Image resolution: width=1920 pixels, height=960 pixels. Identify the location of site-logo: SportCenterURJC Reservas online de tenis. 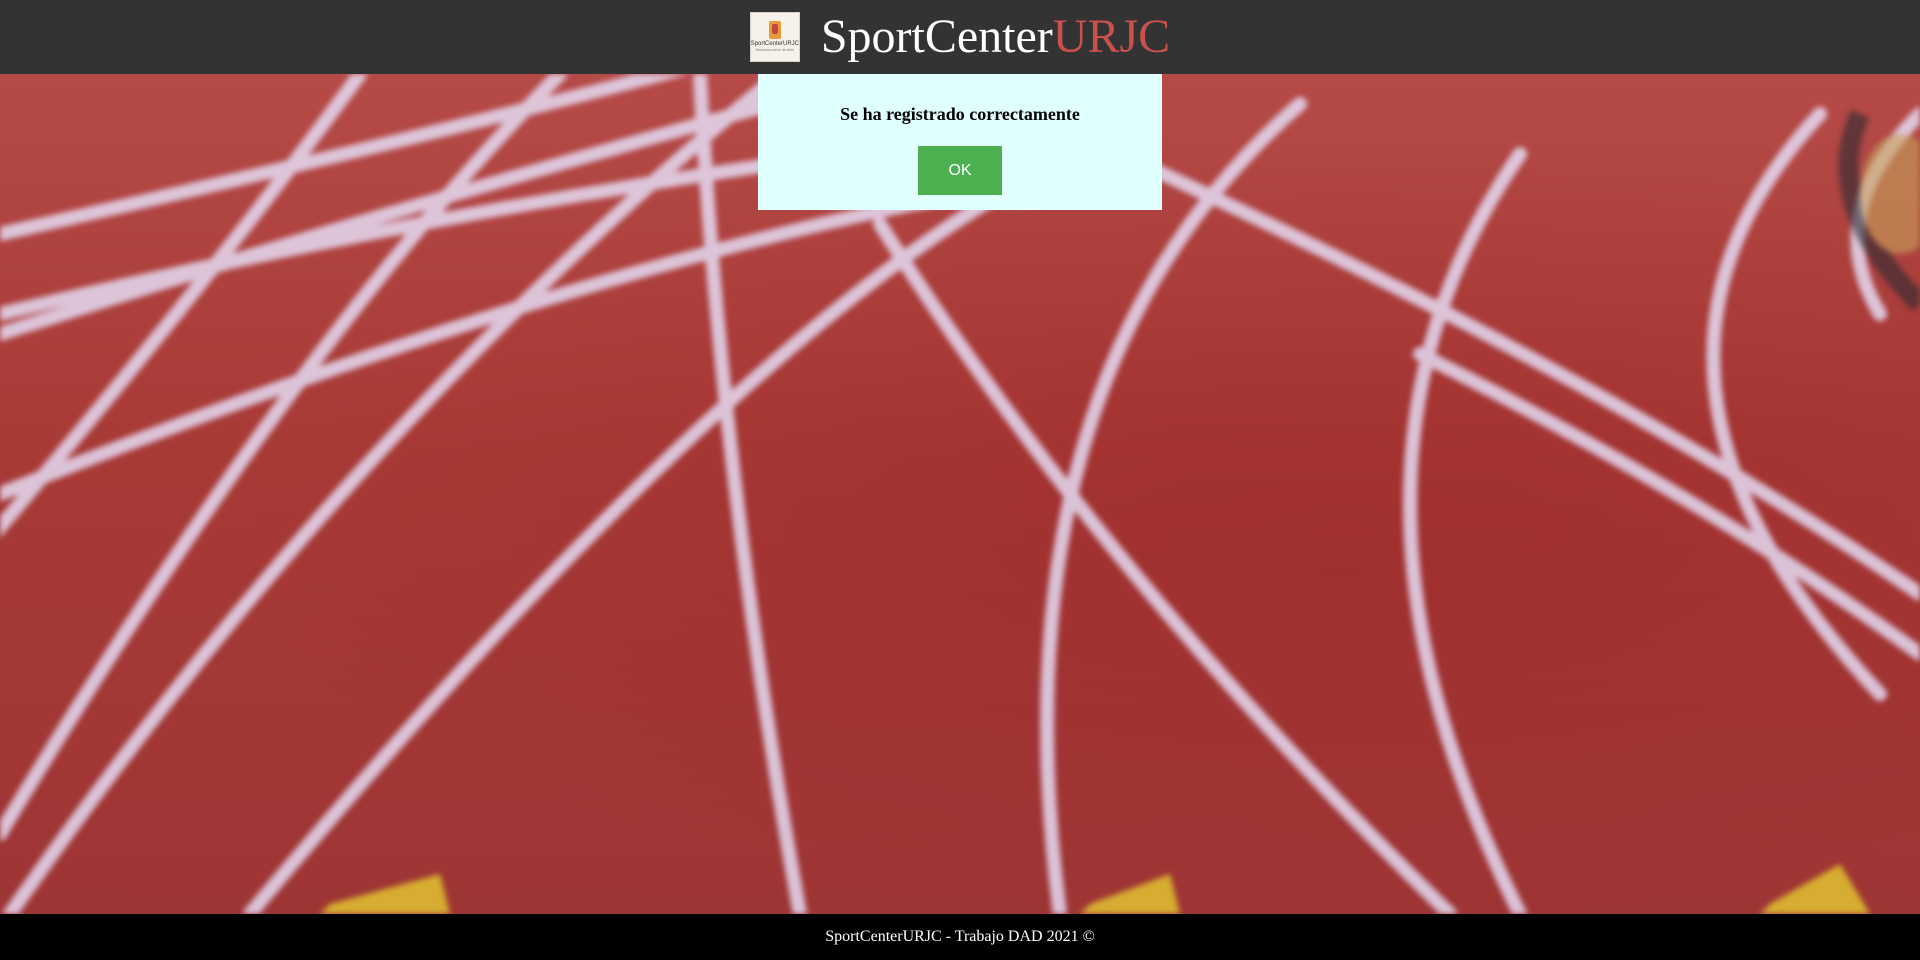
(774, 37).